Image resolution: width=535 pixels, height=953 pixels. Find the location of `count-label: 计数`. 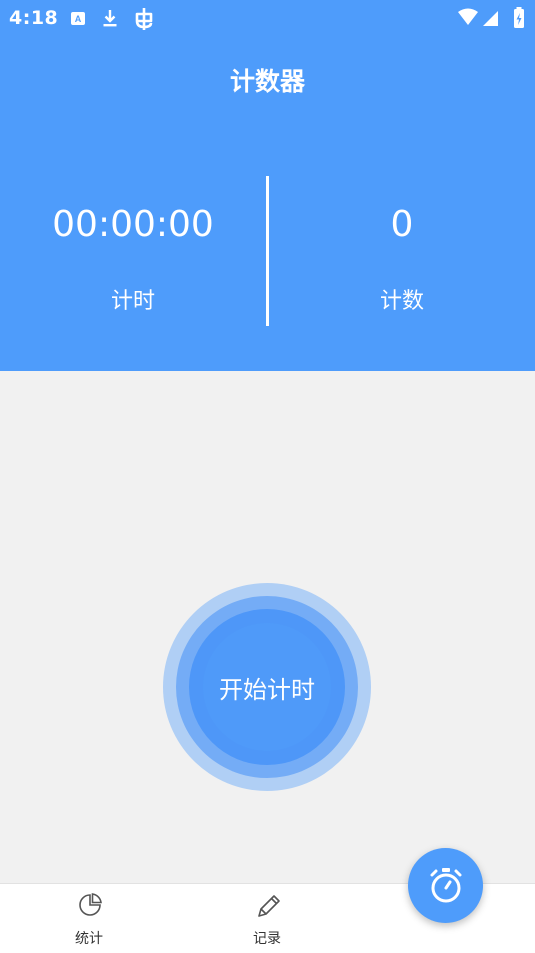

count-label: 计数 is located at coordinates (401, 301).